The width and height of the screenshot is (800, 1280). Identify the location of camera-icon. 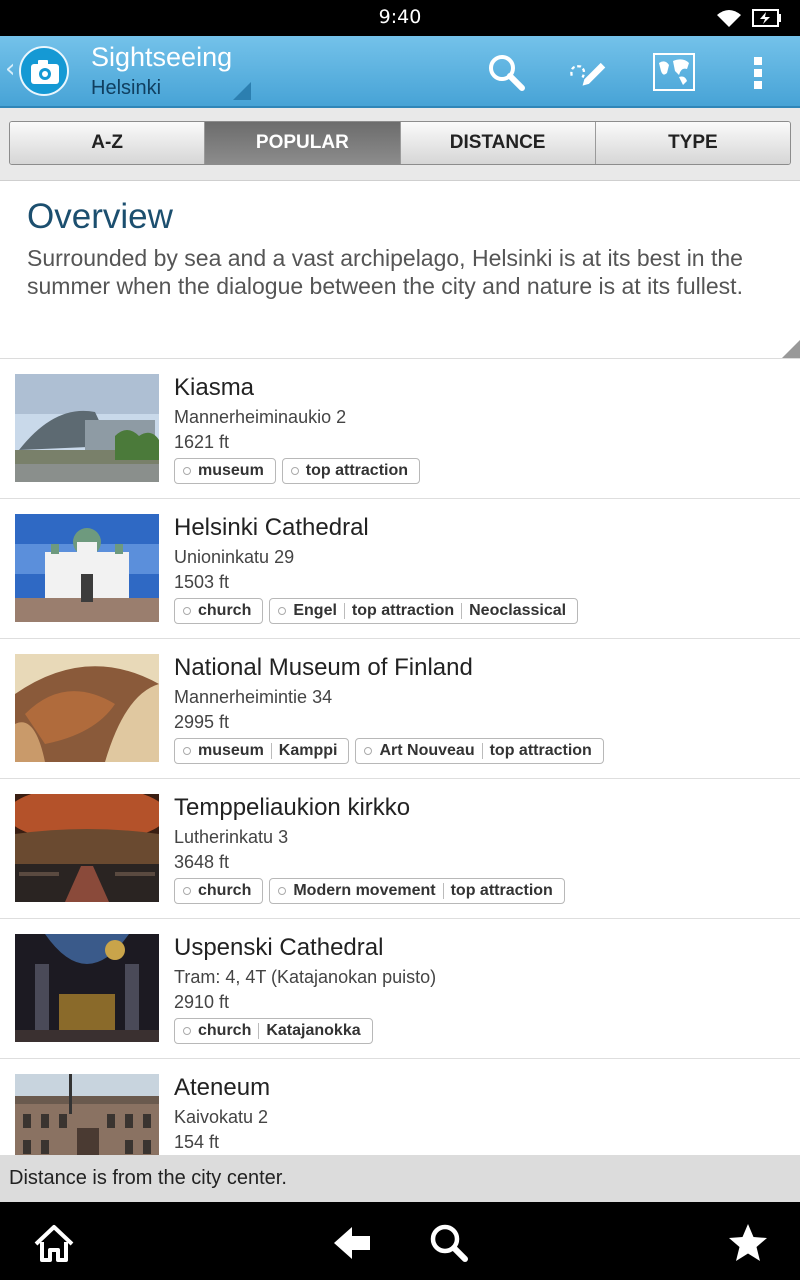
(44, 71).